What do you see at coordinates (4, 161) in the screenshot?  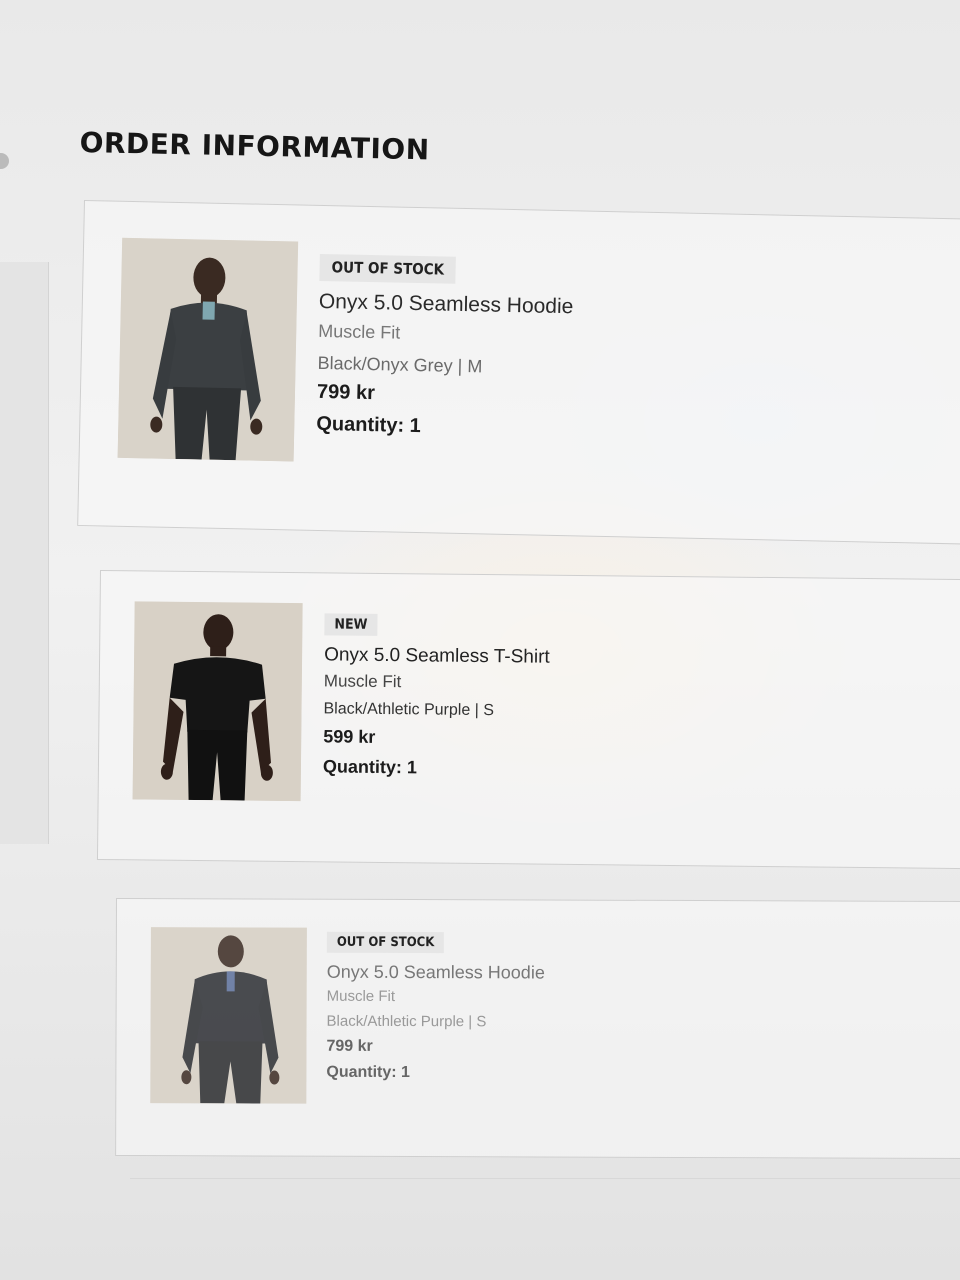 I see `scroll-indicator` at bounding box center [4, 161].